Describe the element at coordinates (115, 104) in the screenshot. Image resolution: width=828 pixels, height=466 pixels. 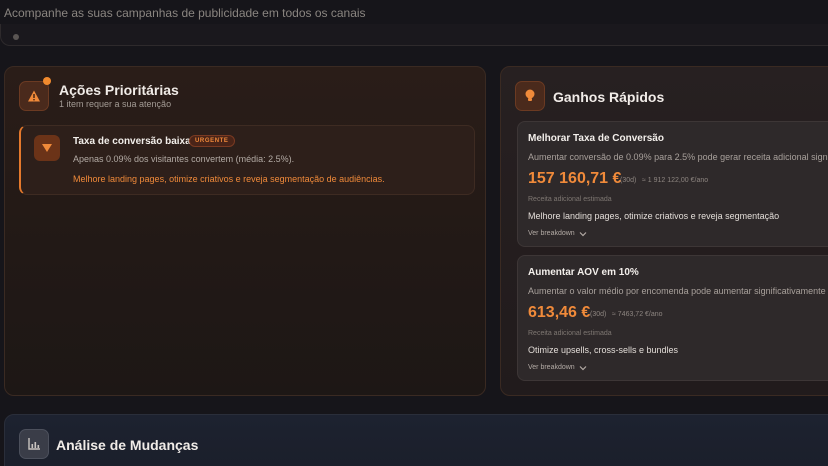
I see `priority-actions-subtitle: 1 item requer a sua atenção` at that location.